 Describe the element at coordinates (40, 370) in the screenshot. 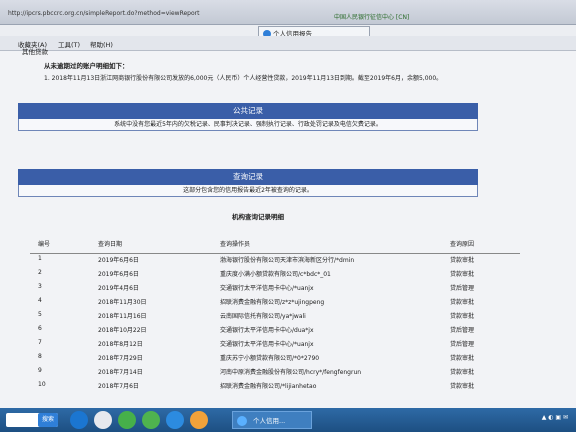

I see `cell-number: 9` at that location.